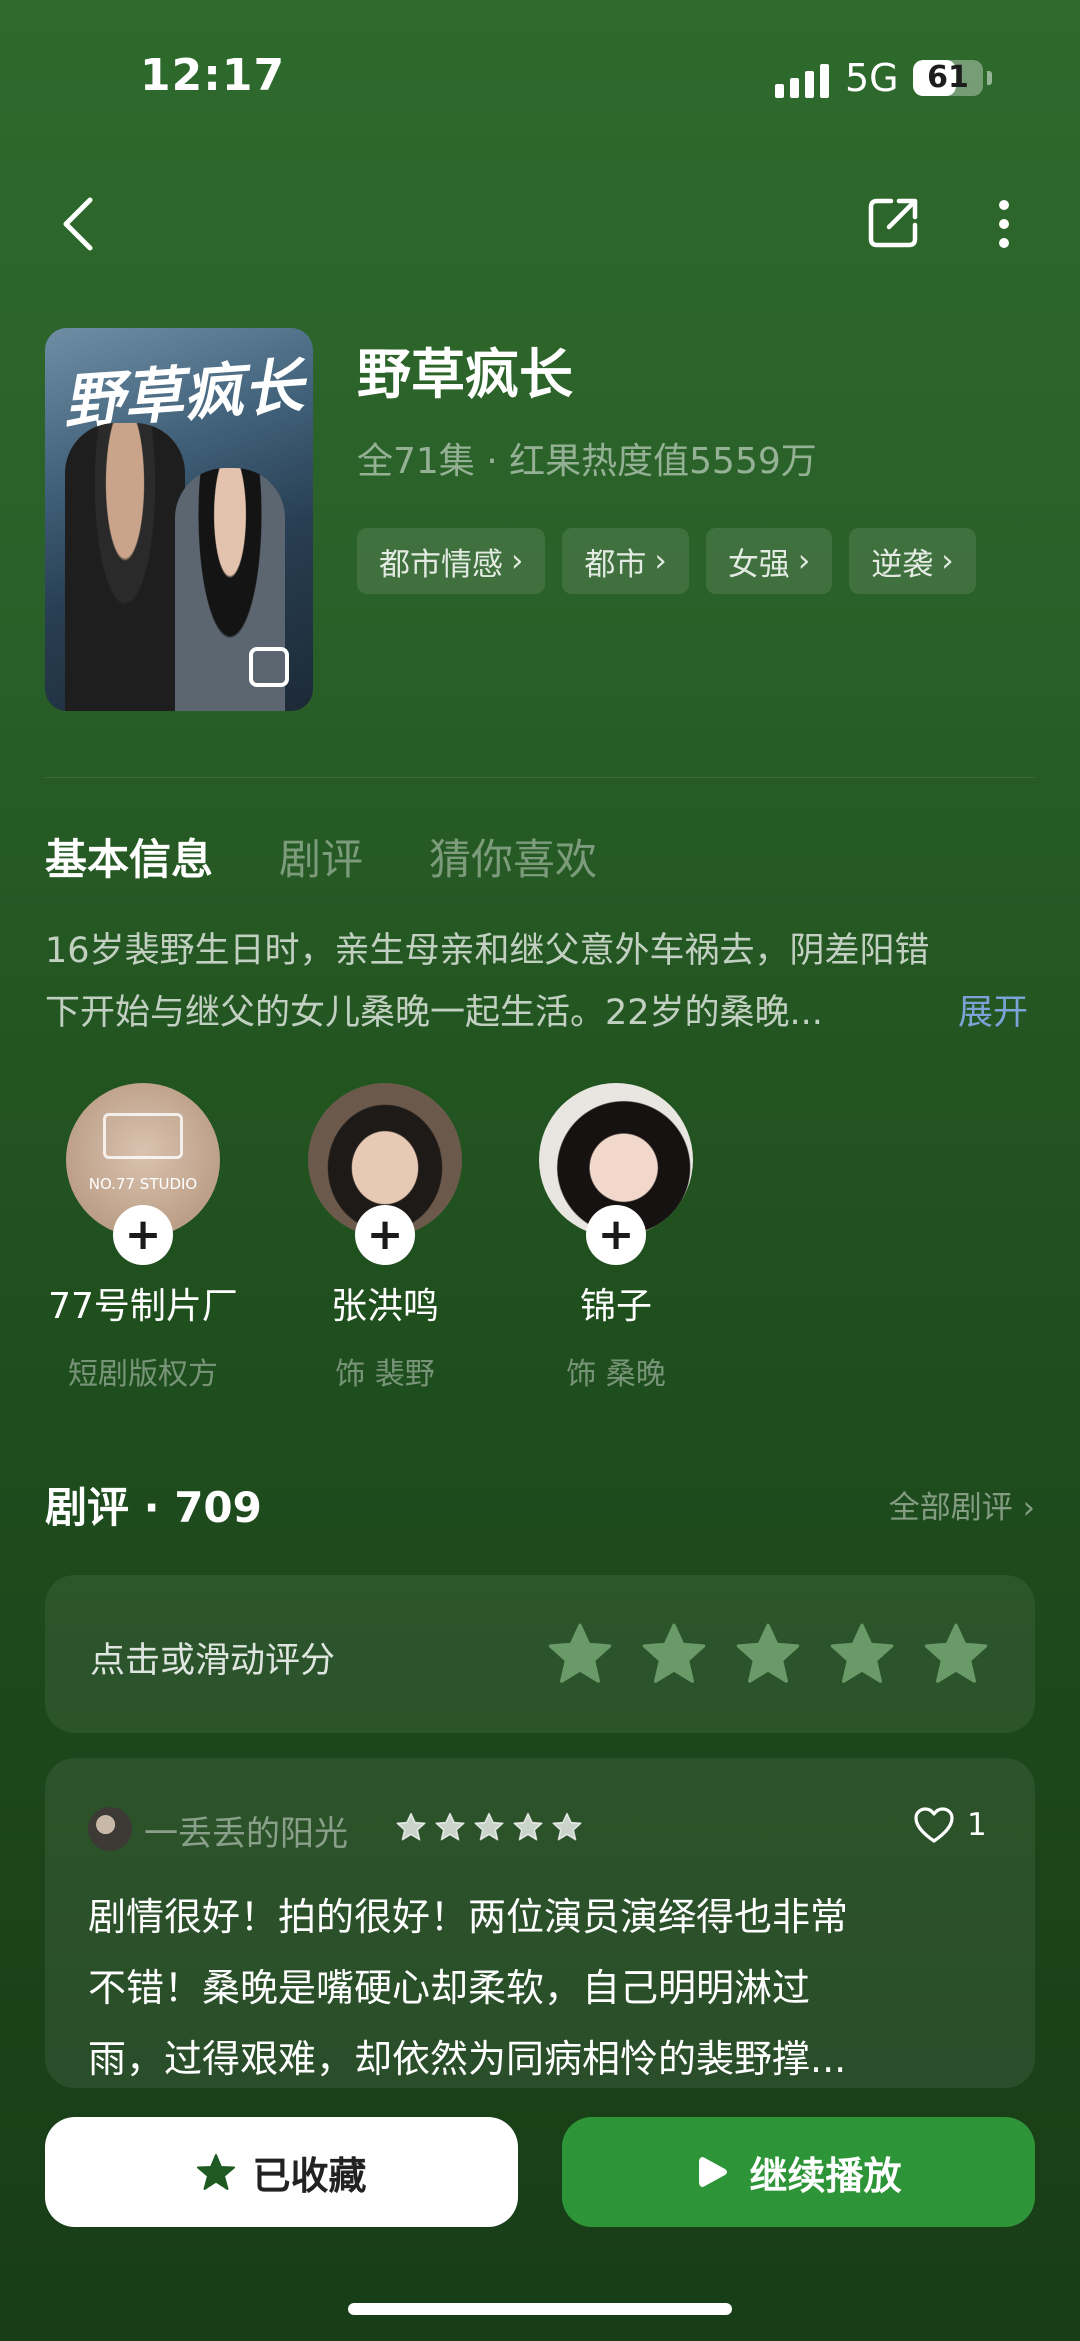 The width and height of the screenshot is (1080, 2341). Describe the element at coordinates (616, 1374) in the screenshot. I see `cast-role: 饰 桑晚` at that location.